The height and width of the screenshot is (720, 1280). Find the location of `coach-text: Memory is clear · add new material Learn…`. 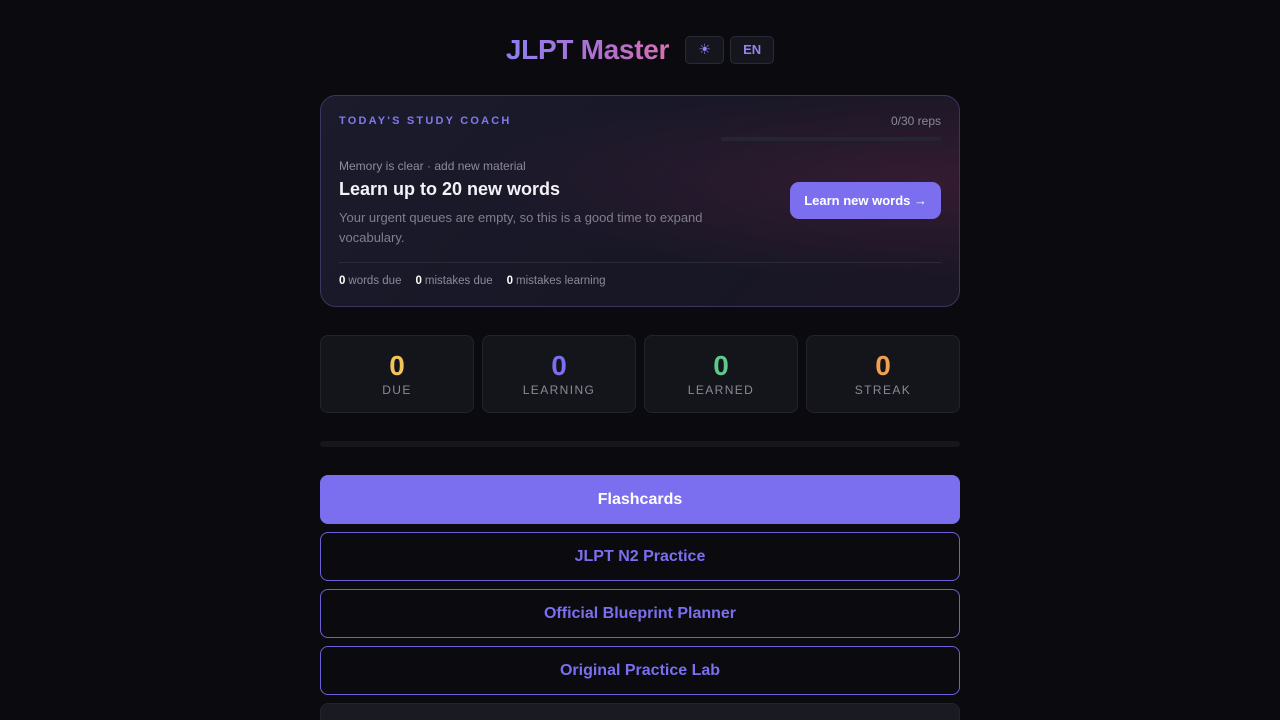

coach-text: Memory is clear · add new material Learn… is located at coordinates (549, 203).